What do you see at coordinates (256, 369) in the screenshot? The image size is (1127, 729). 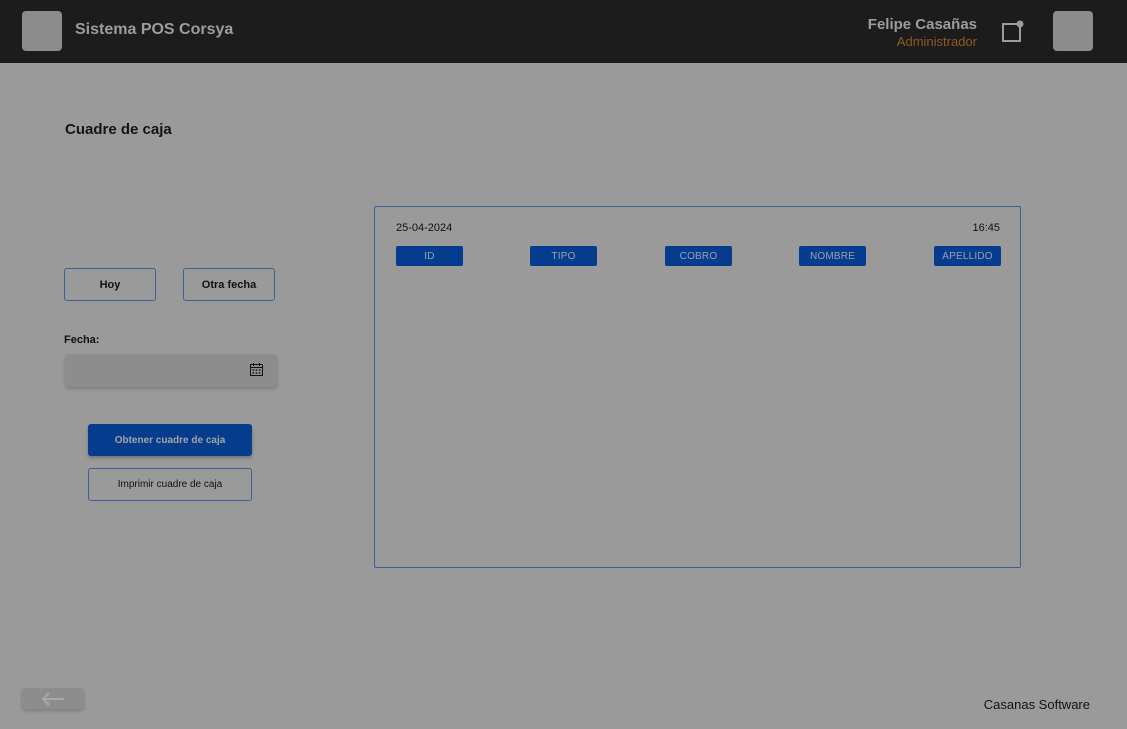 I see `calendar-icon` at bounding box center [256, 369].